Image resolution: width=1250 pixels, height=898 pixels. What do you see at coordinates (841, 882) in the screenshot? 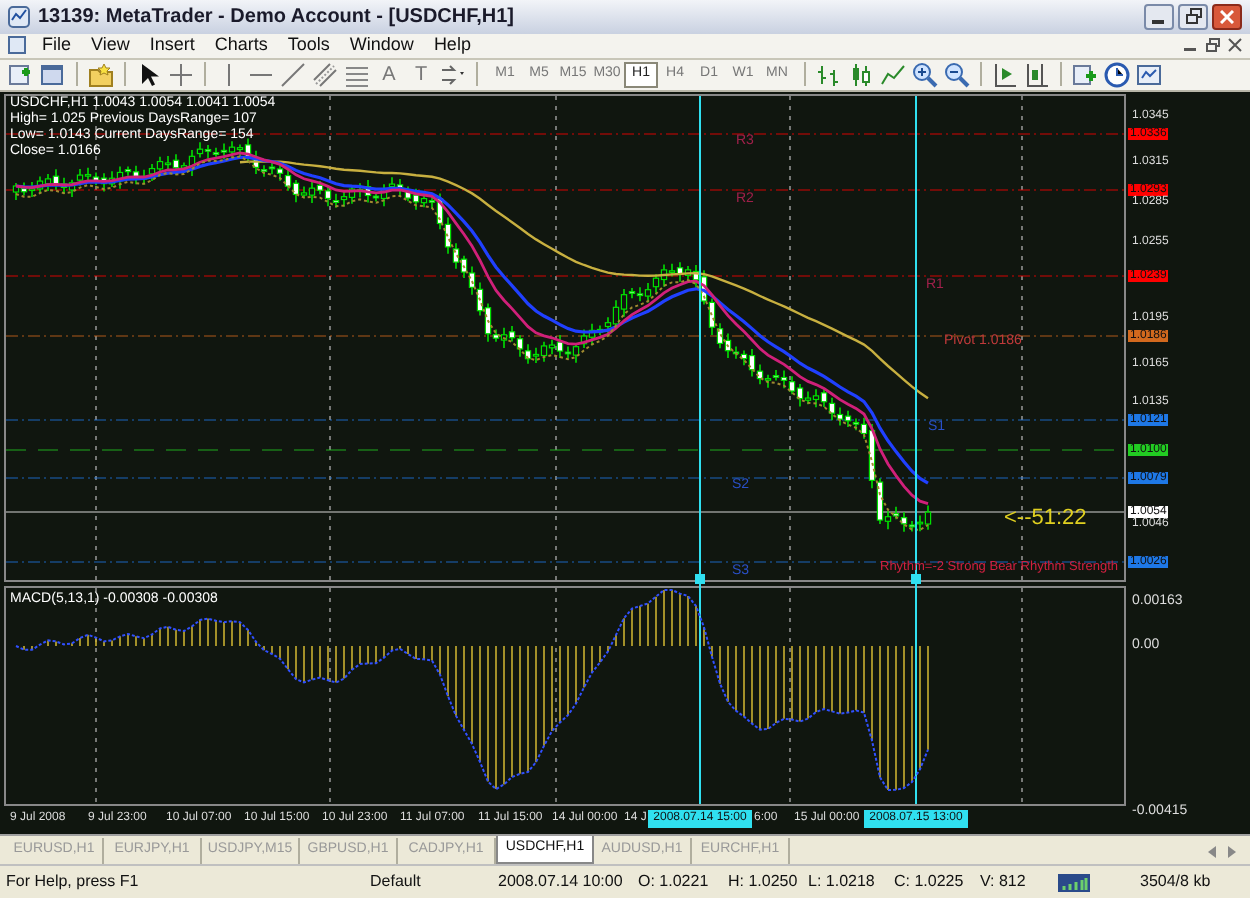
I see `status-text: L: 1.0218` at bounding box center [841, 882].